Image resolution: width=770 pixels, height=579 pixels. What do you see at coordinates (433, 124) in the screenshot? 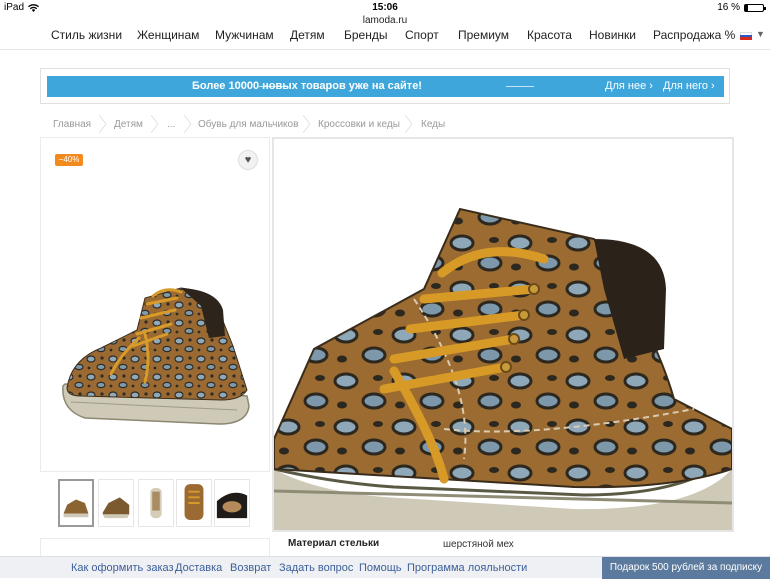
I see `crumb-current: Кеды` at bounding box center [433, 124].